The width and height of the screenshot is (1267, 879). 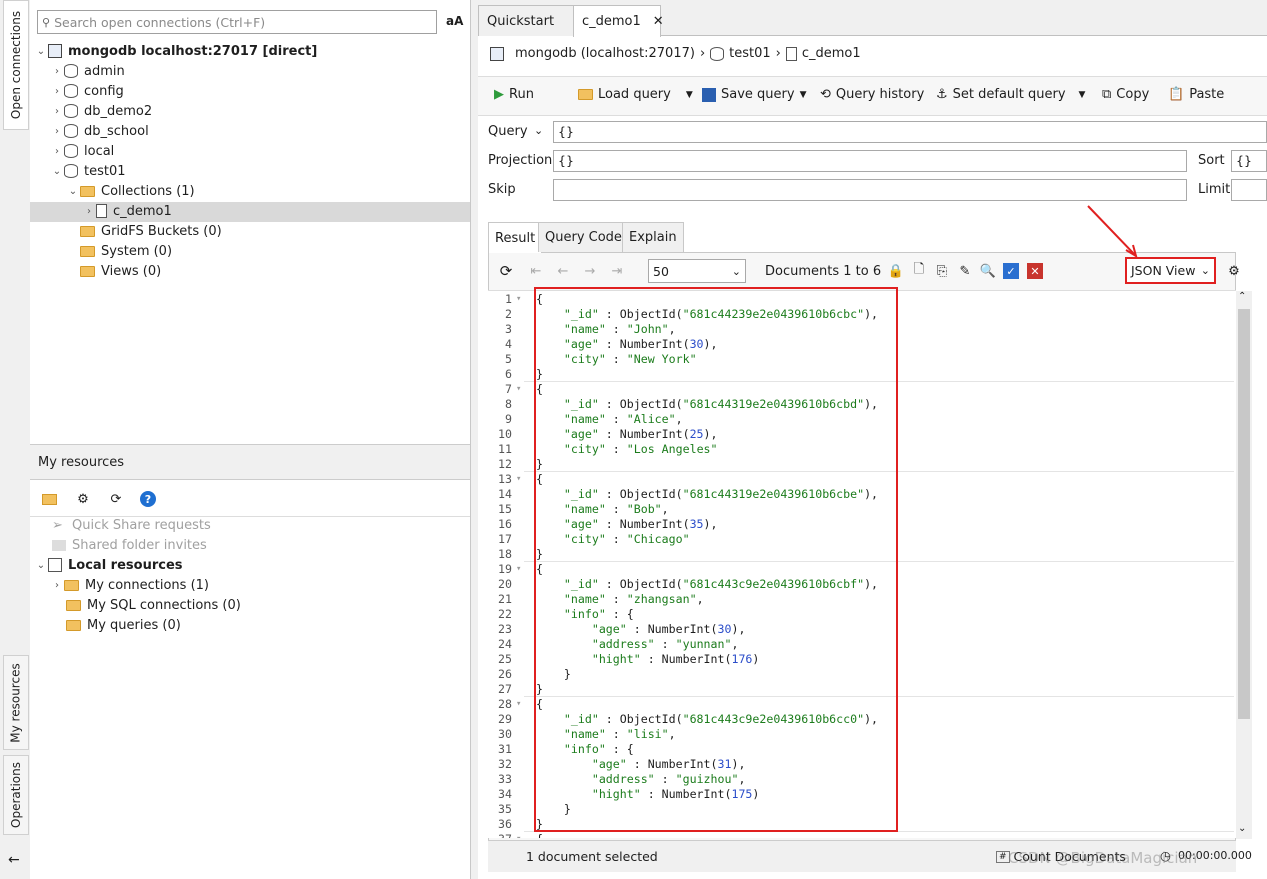 I want to click on lock-icon: 🔒, so click(x=896, y=271).